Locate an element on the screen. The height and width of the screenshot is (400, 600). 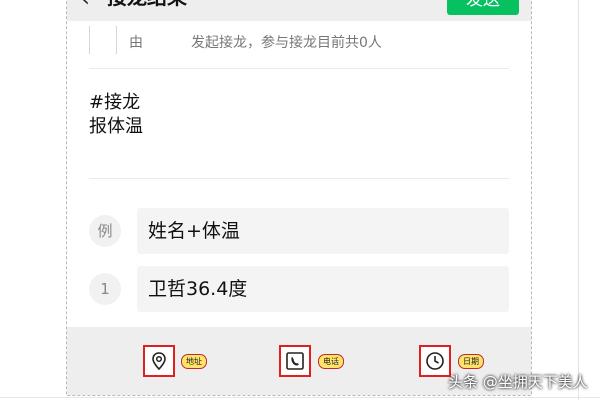
topic-line-hashtag: #接龙 is located at coordinates (115, 102).